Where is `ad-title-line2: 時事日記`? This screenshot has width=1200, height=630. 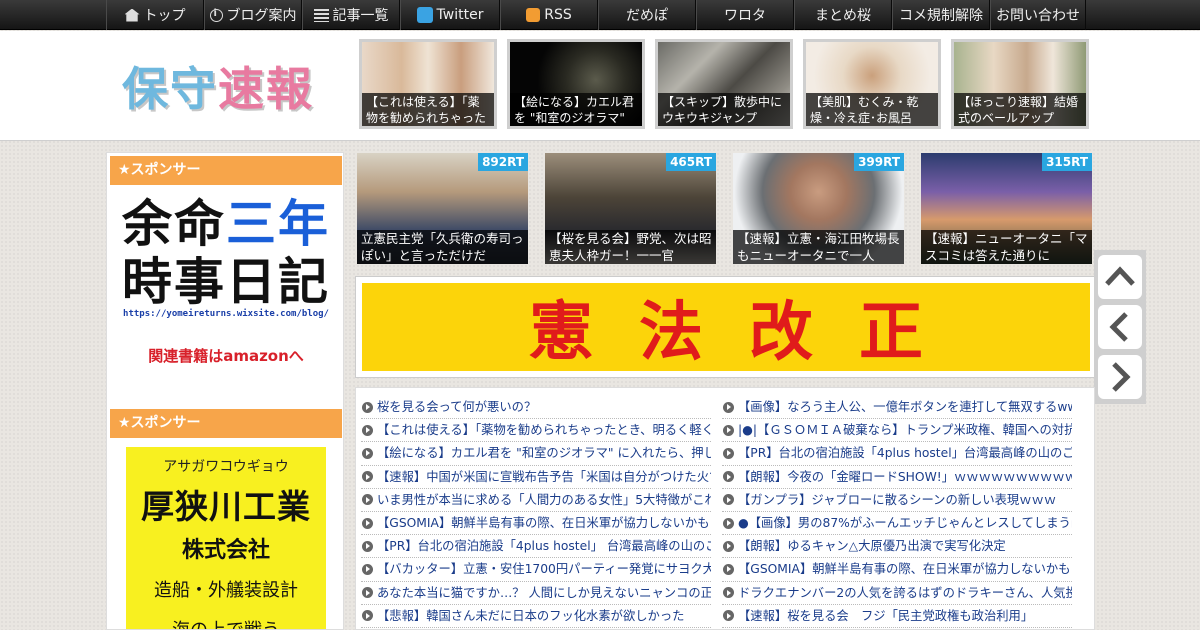 ad-title-line2: 時事日記 is located at coordinates (226, 282).